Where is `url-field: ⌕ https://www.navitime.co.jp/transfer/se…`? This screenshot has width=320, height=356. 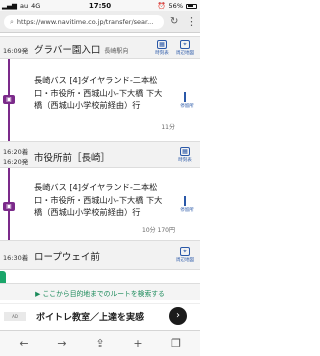
url-field: ⌕ https://www.navitime.co.jp/transfer/se… is located at coordinates (84, 22).